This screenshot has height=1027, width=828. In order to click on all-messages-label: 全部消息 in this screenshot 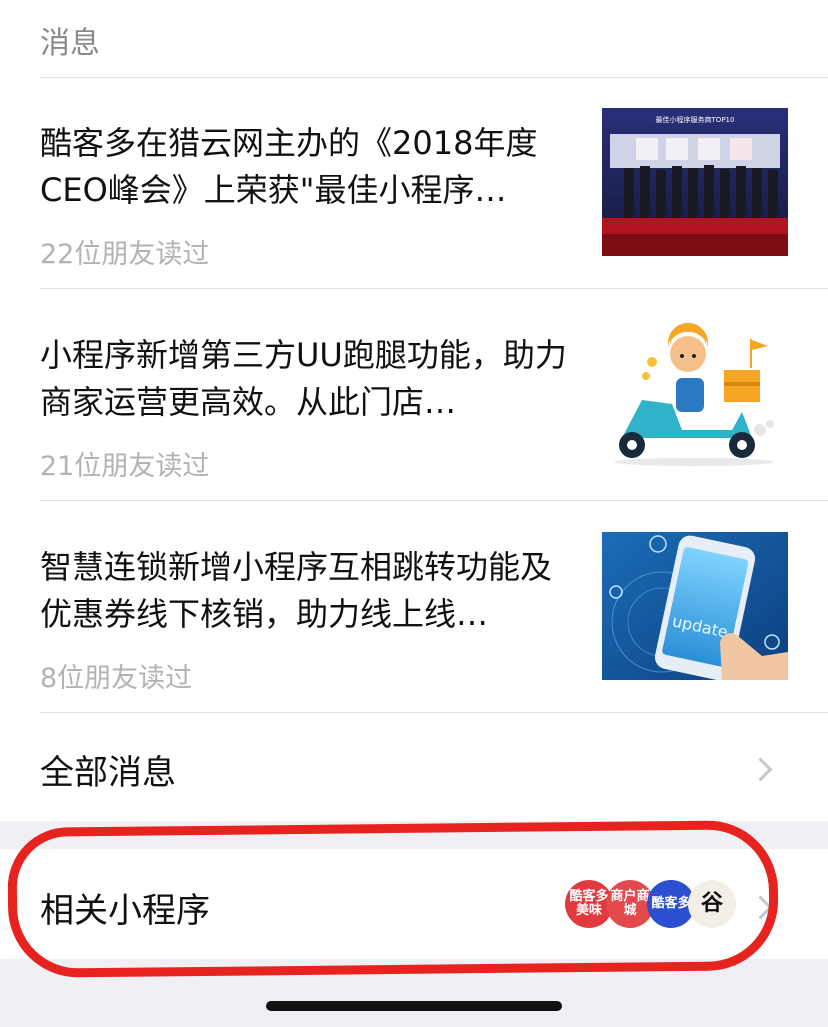, I will do `click(108, 773)`.